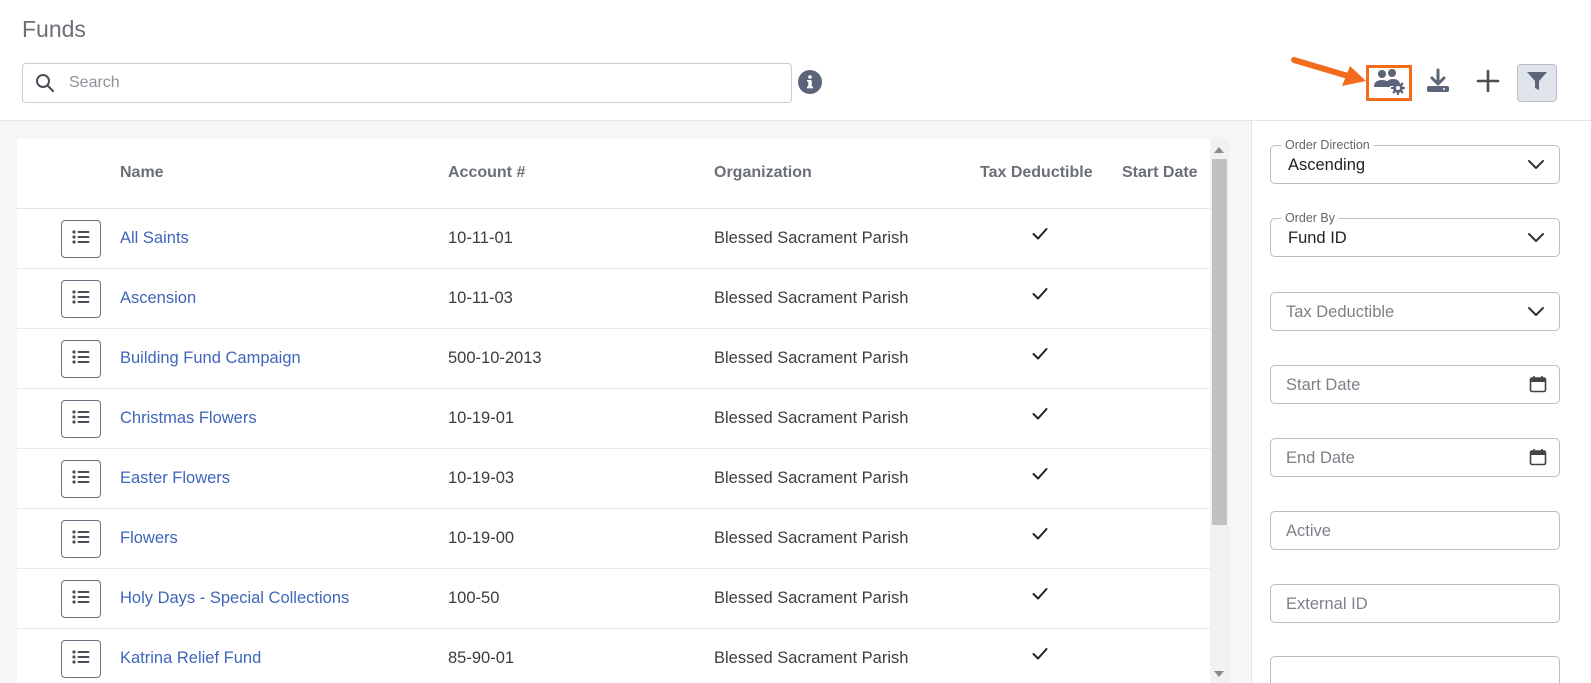 The height and width of the screenshot is (683, 1591). I want to click on filter-funnel-icon, so click(1537, 83).